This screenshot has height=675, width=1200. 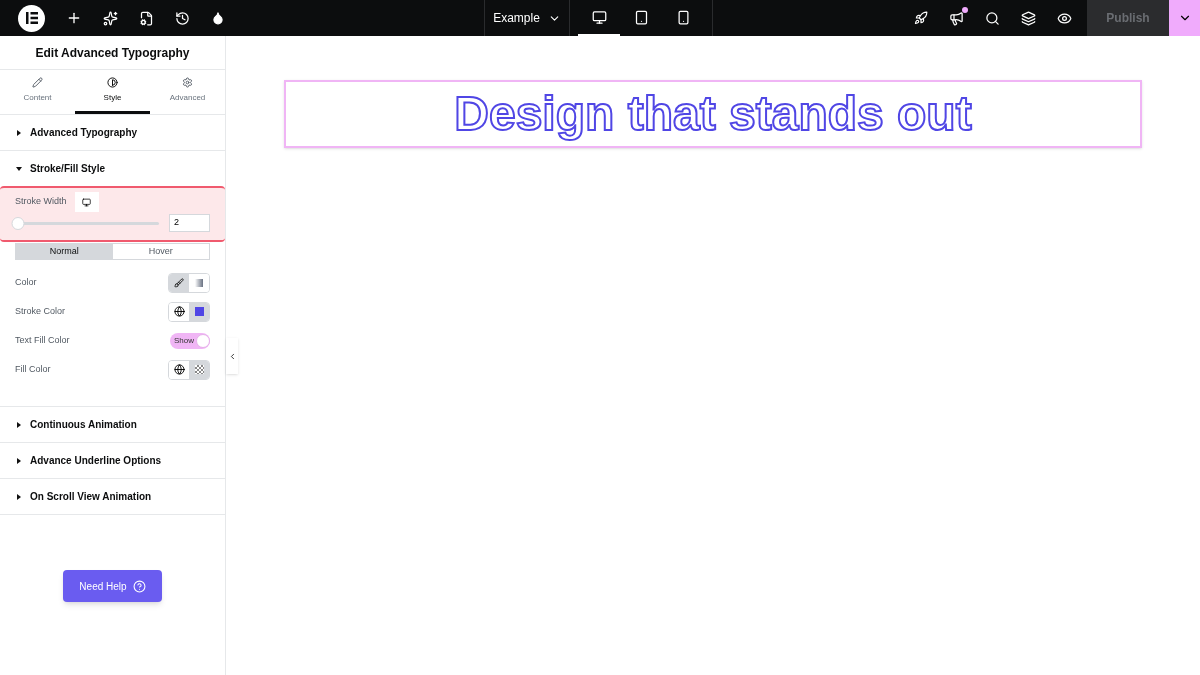 What do you see at coordinates (190, 340) in the screenshot?
I see `toggle-switch: Show` at bounding box center [190, 340].